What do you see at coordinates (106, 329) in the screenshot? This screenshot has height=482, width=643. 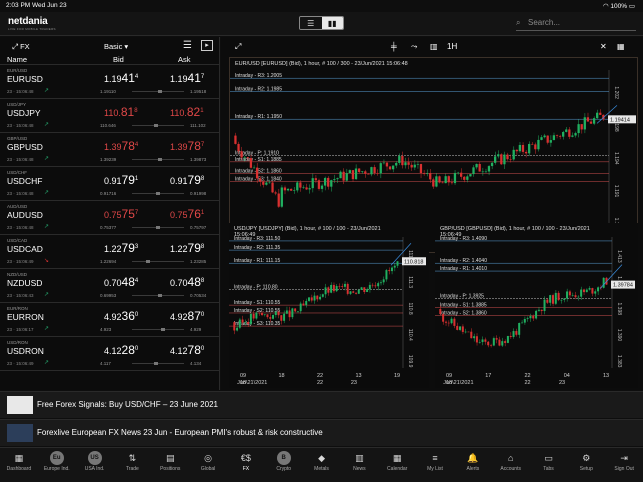 I see `day-low: 4.923` at bounding box center [106, 329].